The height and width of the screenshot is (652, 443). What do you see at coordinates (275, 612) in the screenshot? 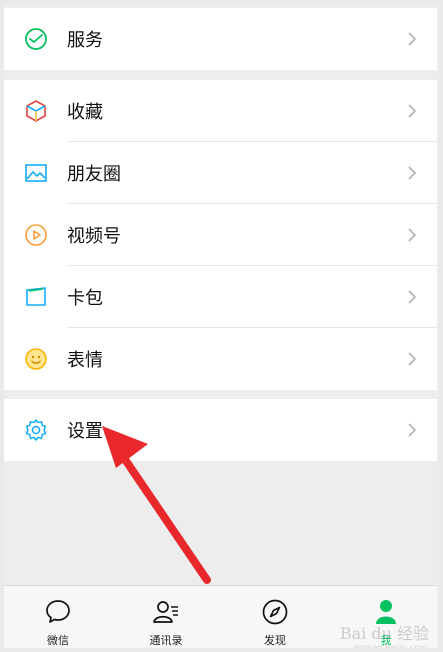
I see `discover-icon` at bounding box center [275, 612].